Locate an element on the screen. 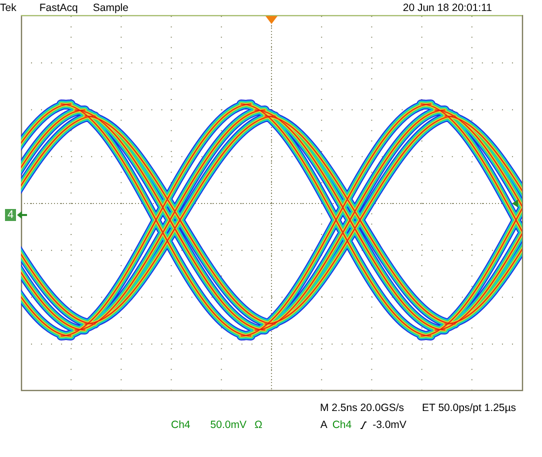 The height and width of the screenshot is (457, 542). equivalent-time: ET 50.0ps/pt 1.25µs is located at coordinates (469, 408).